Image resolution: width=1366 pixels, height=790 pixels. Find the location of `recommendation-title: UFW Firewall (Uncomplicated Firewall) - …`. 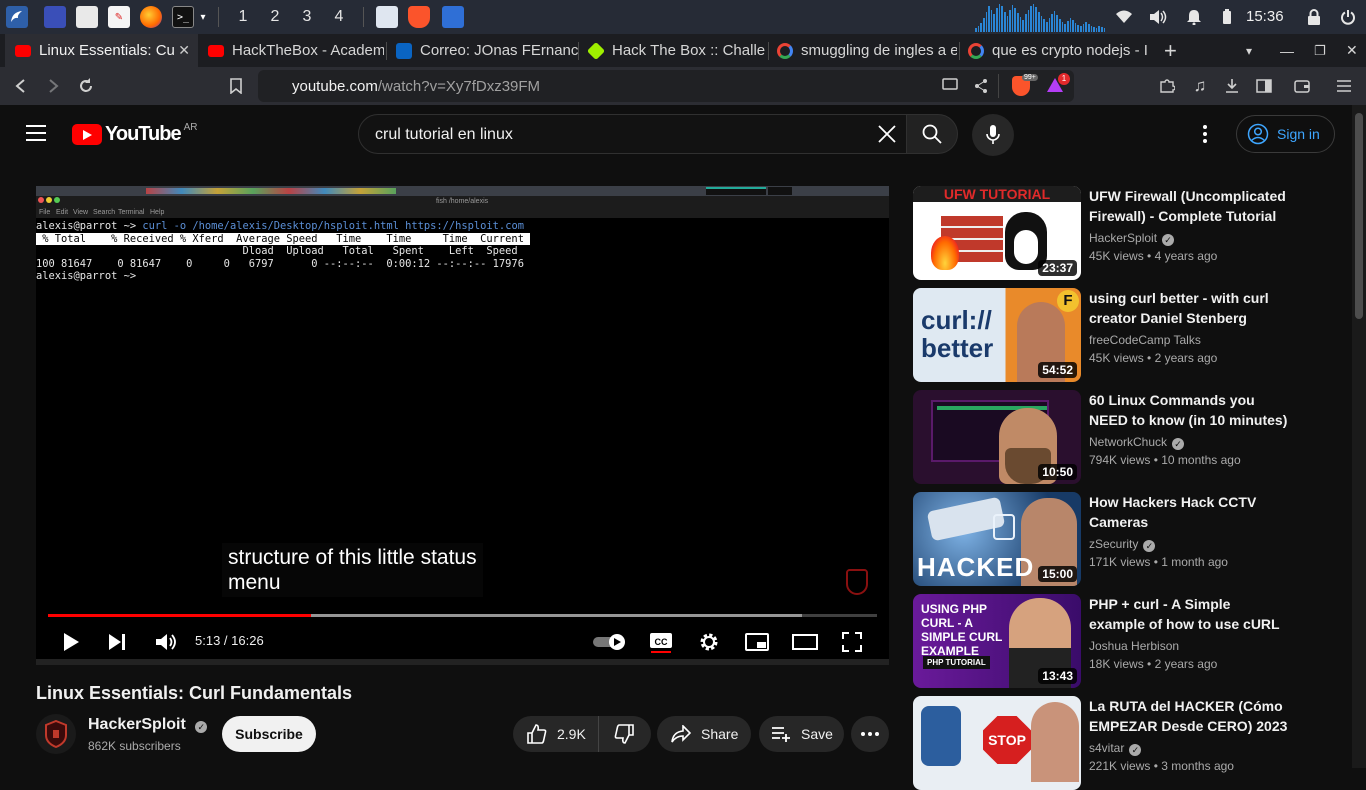

recommendation-title: UFW Firewall (Uncomplicated Firewall) - … is located at coordinates (1189, 206).